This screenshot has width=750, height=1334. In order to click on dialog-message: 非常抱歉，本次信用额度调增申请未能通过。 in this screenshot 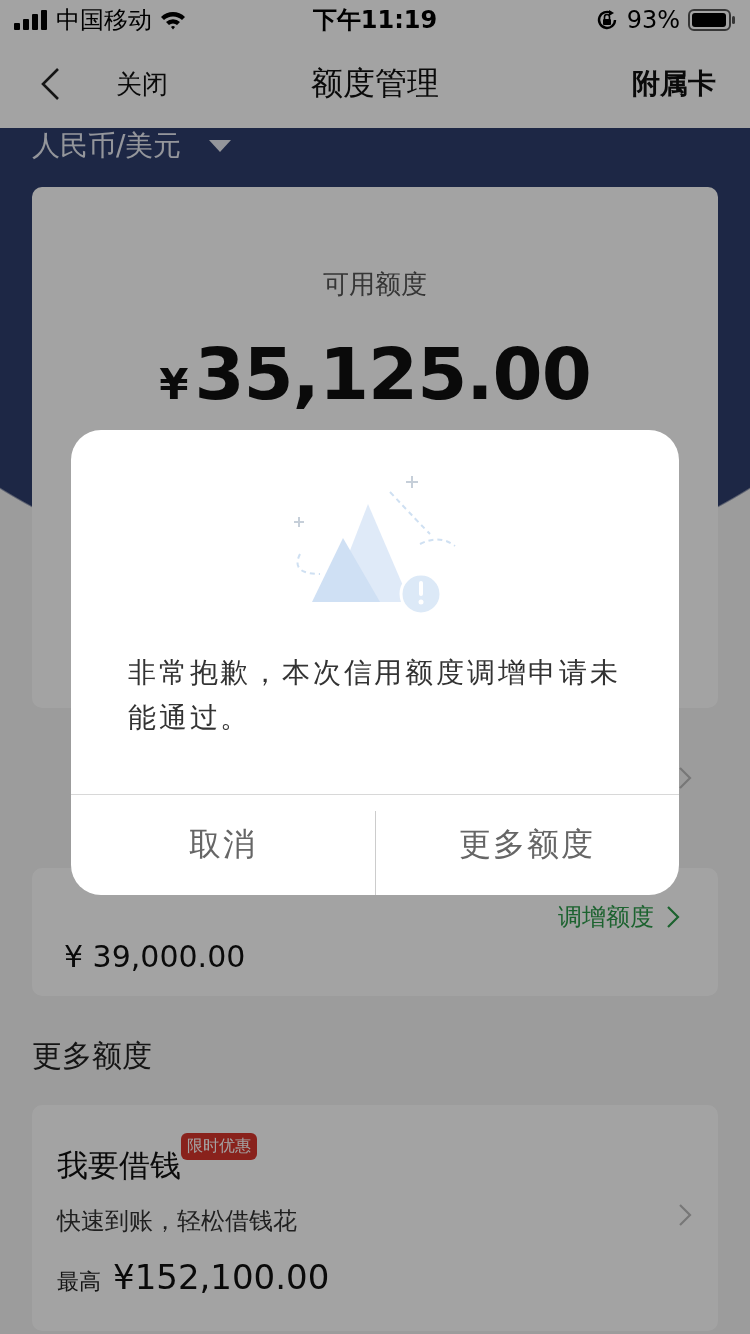, I will do `click(375, 695)`.